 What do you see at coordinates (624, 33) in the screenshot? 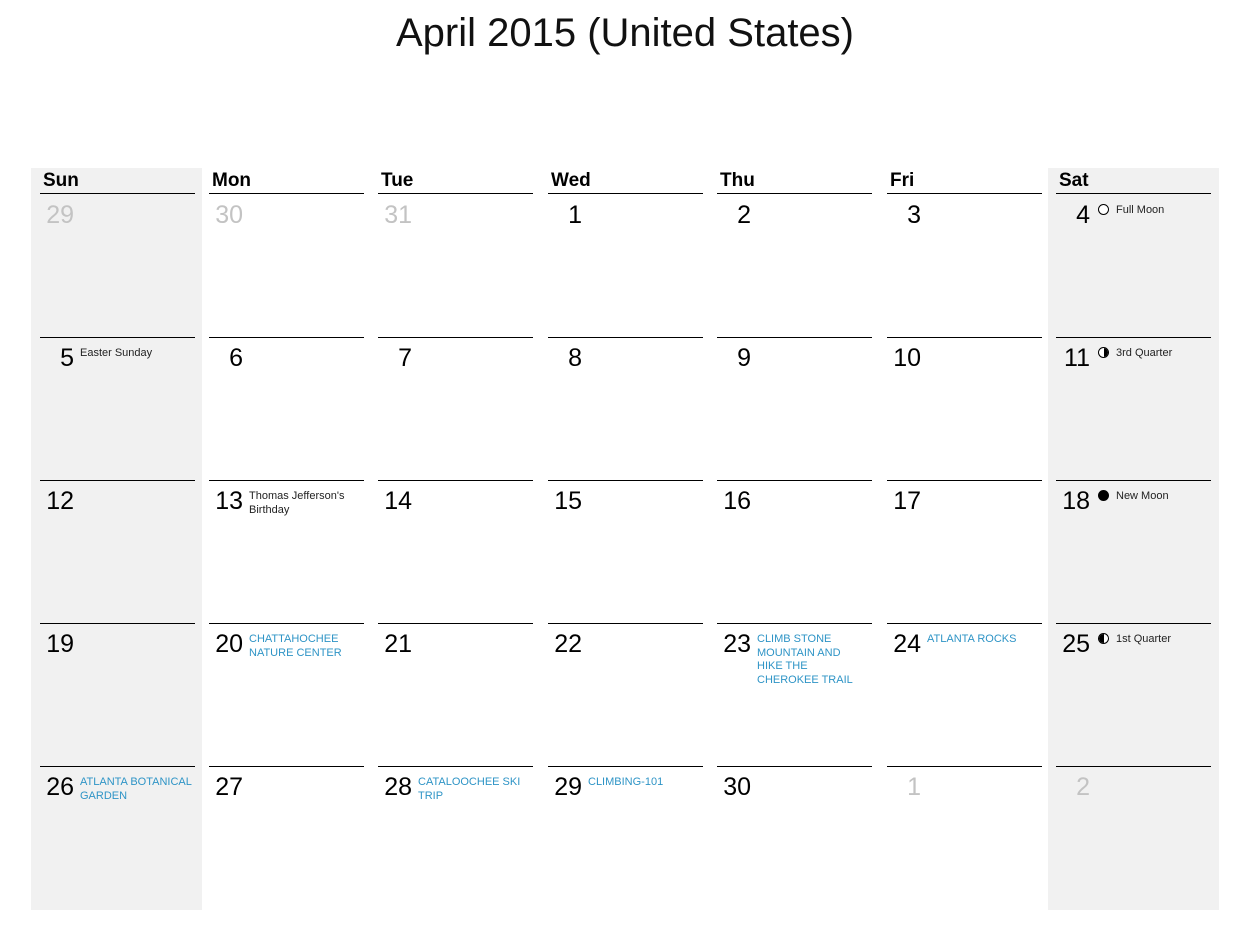
I see `calendar-title: April 2015 (United States)` at bounding box center [624, 33].